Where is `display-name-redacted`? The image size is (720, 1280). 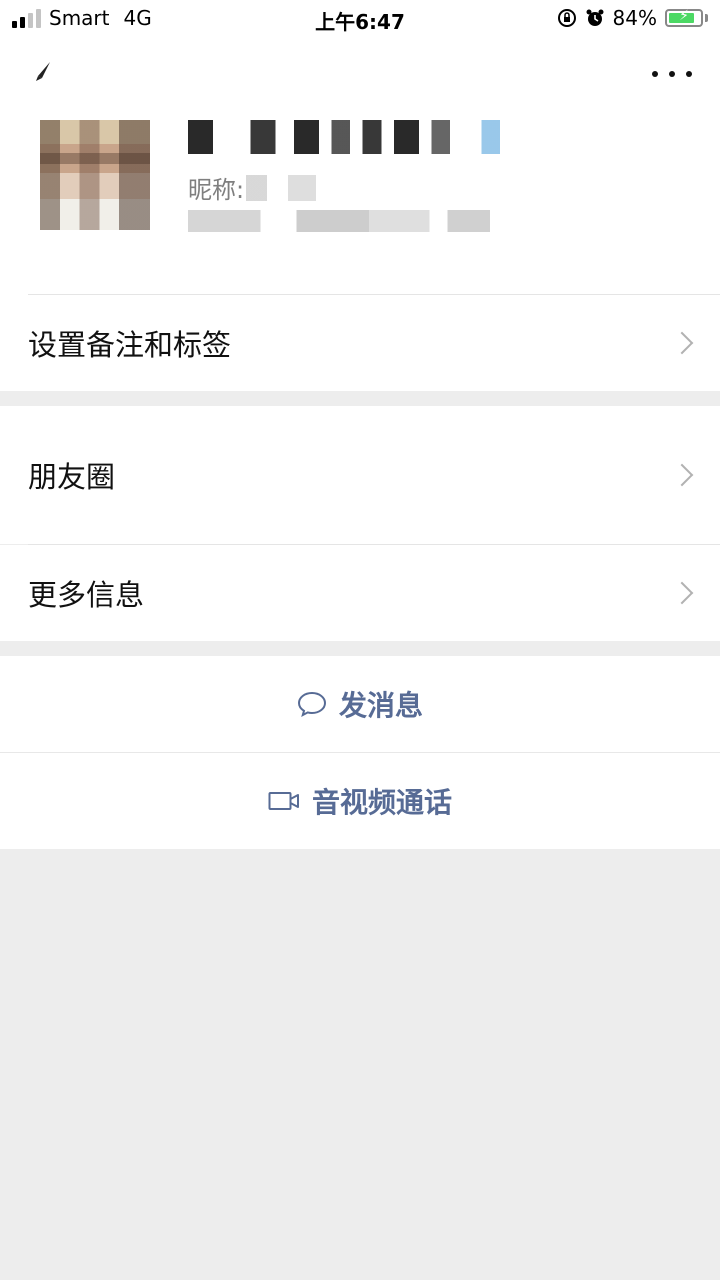
display-name-redacted is located at coordinates (344, 137).